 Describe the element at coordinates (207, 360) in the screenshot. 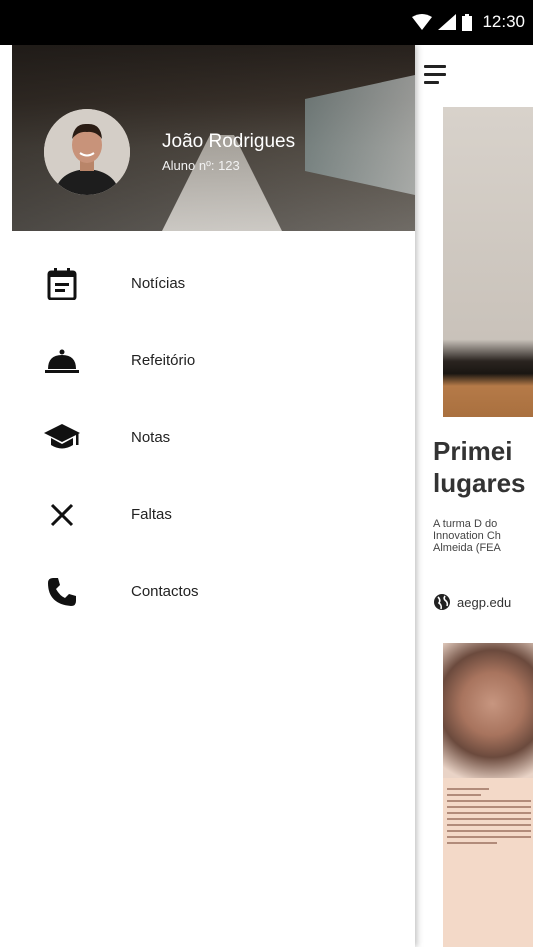

I see `menu-item-refeitorio: Refeitório` at that location.